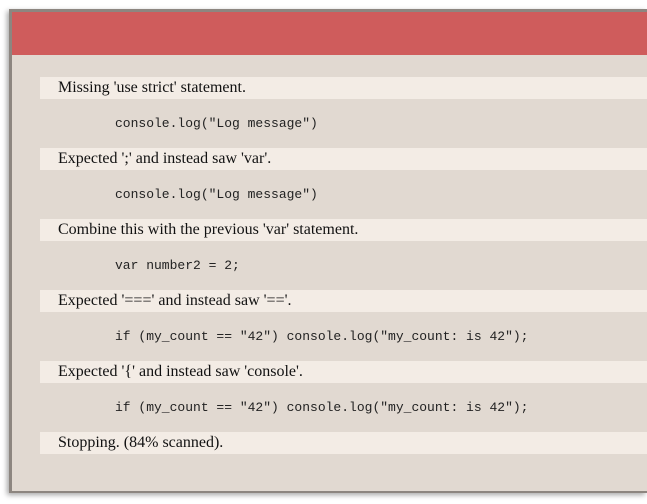  Describe the element at coordinates (343, 301) in the screenshot. I see `error-message: Expected '===' and instead saw '=='.` at that location.